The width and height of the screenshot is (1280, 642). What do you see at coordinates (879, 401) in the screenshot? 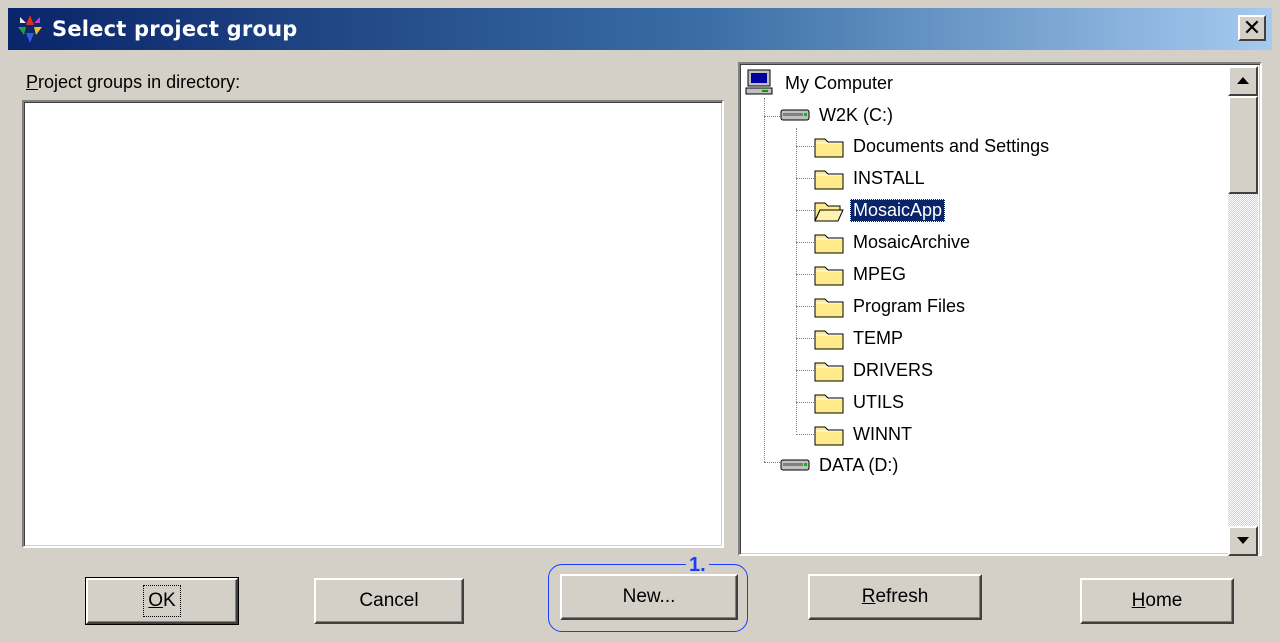
I see `tree-label: UTILS` at bounding box center [879, 401].